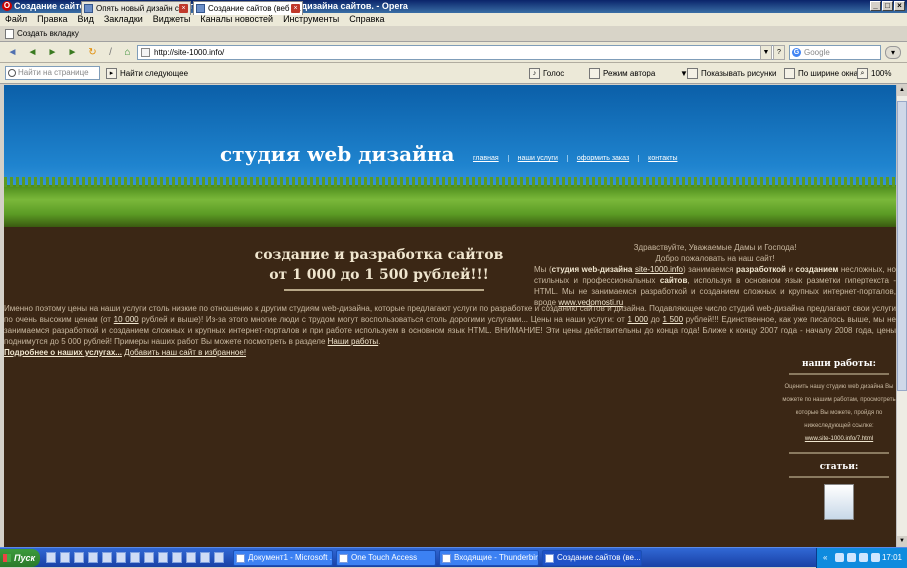  I want to click on greeting-studio: студия web-дизайна, so click(592, 269).